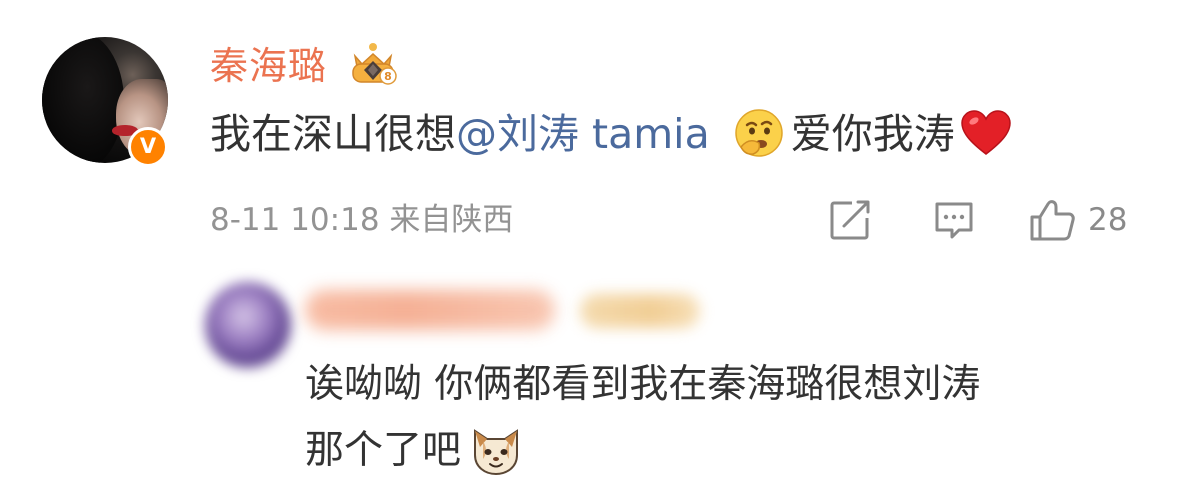  Describe the element at coordinates (148, 147) in the screenshot. I see `verified-badge: V` at that location.